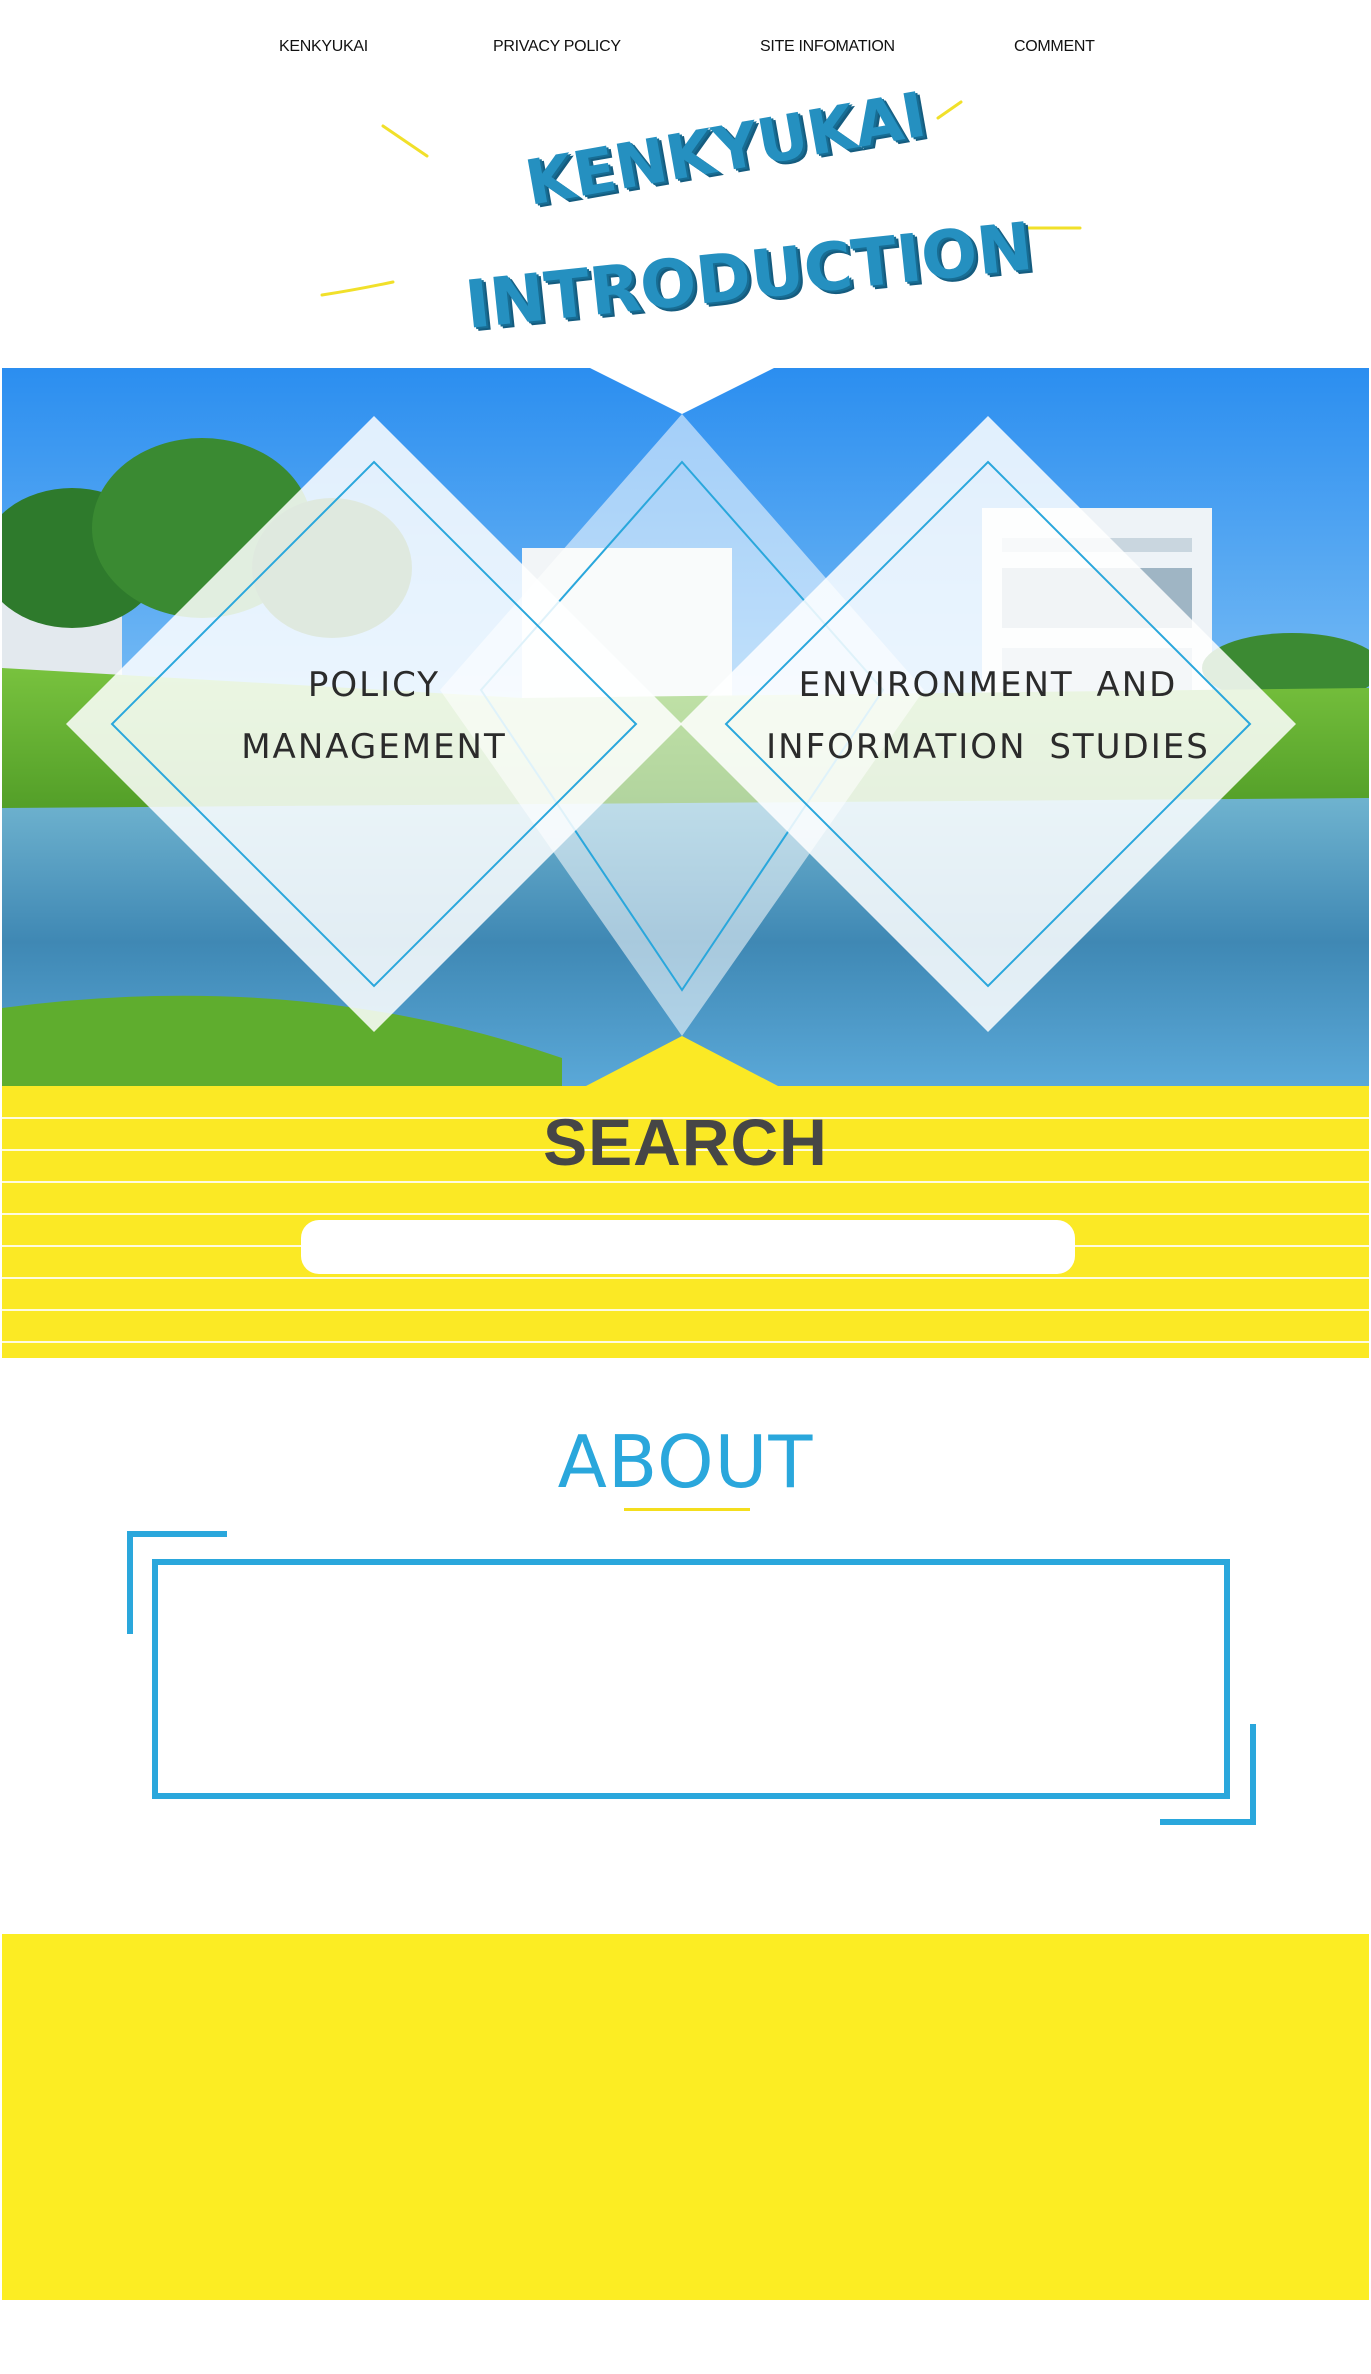 This screenshot has width=1371, height=2374. Describe the element at coordinates (693, 1677) in the screenshot. I see `about-content-box` at that location.